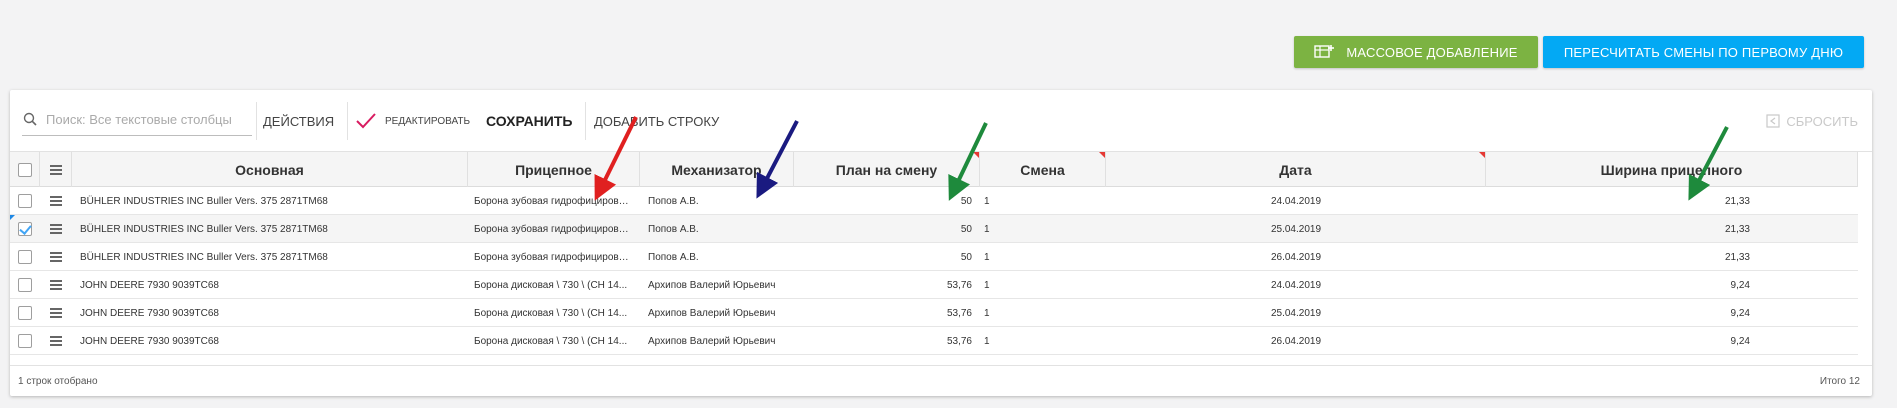 The image size is (1897, 408). Describe the element at coordinates (30, 119) in the screenshot. I see `search-icon` at that location.